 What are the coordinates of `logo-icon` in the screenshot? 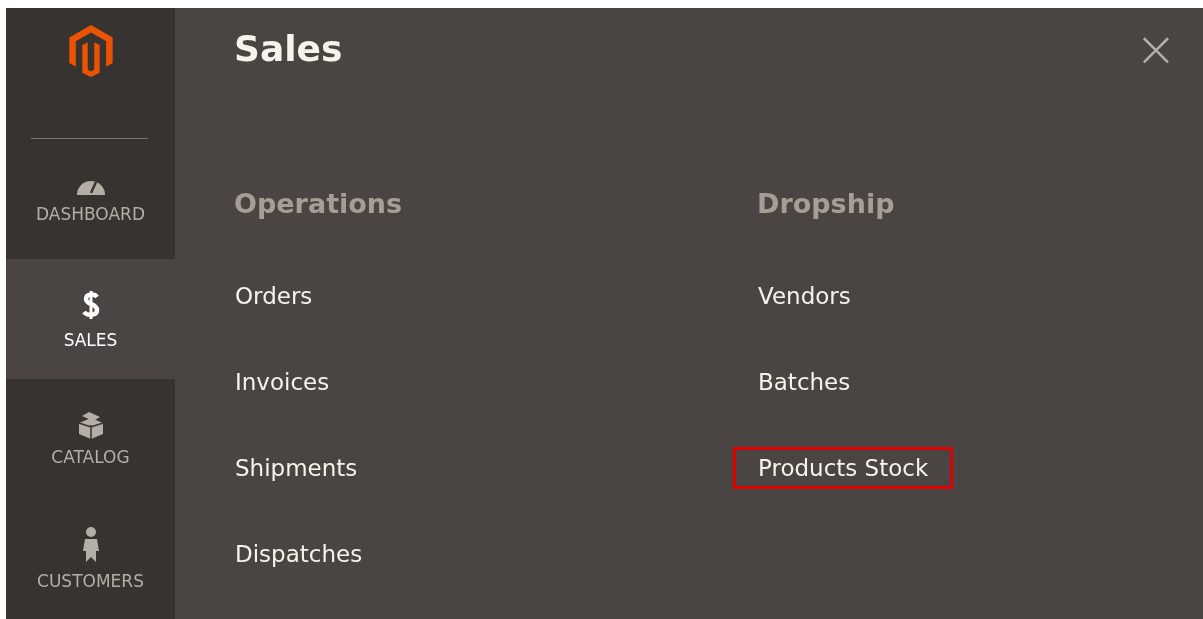 It's located at (90, 51).